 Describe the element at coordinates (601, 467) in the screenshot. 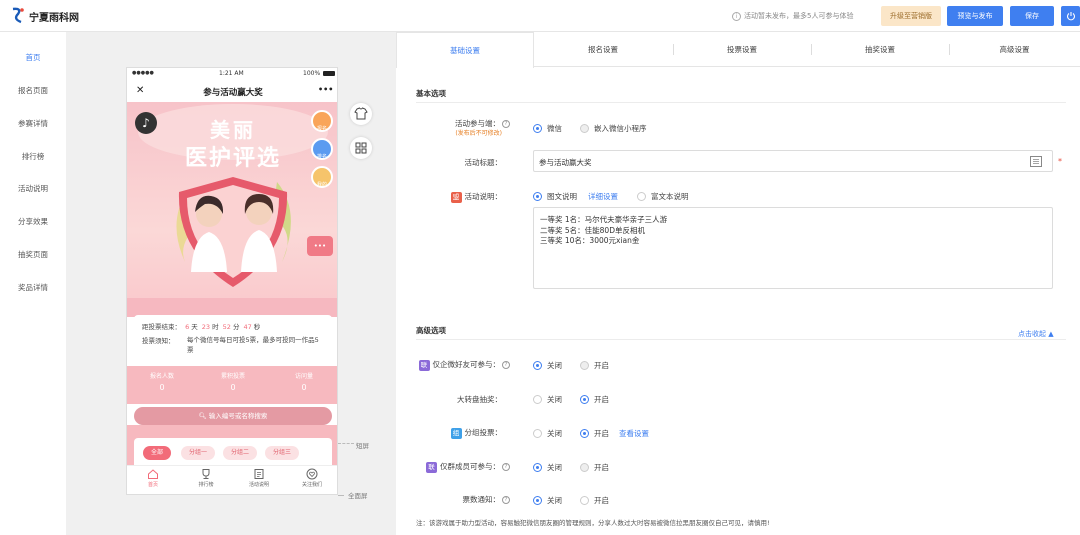

I see `group-member-on-label: 开启` at that location.